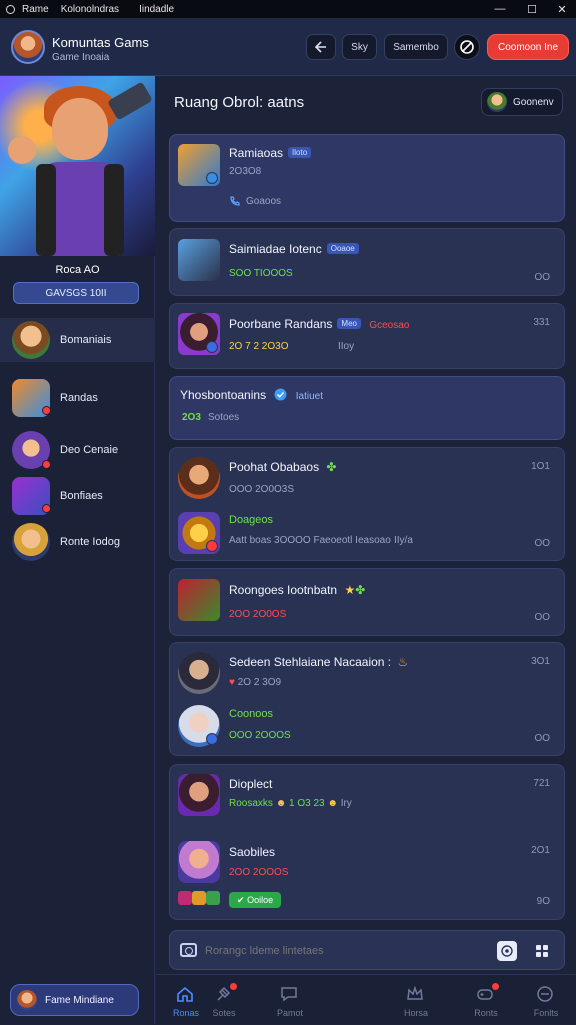 The width and height of the screenshot is (576, 1025). What do you see at coordinates (561, 9) in the screenshot?
I see `close-button: ✕` at bounding box center [561, 9].